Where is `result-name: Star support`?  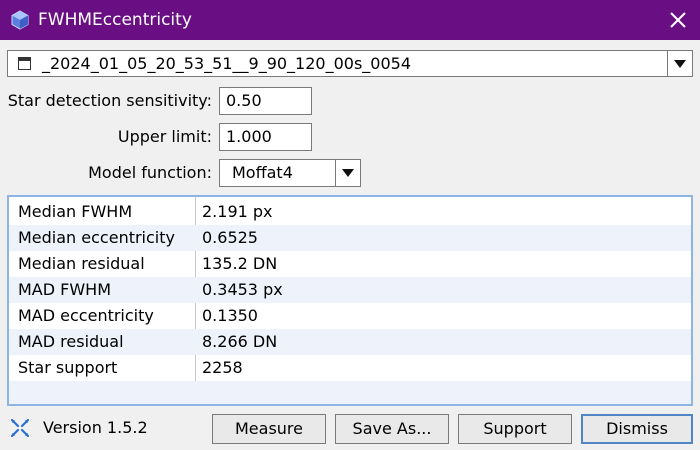
result-name: Star support is located at coordinates (68, 367).